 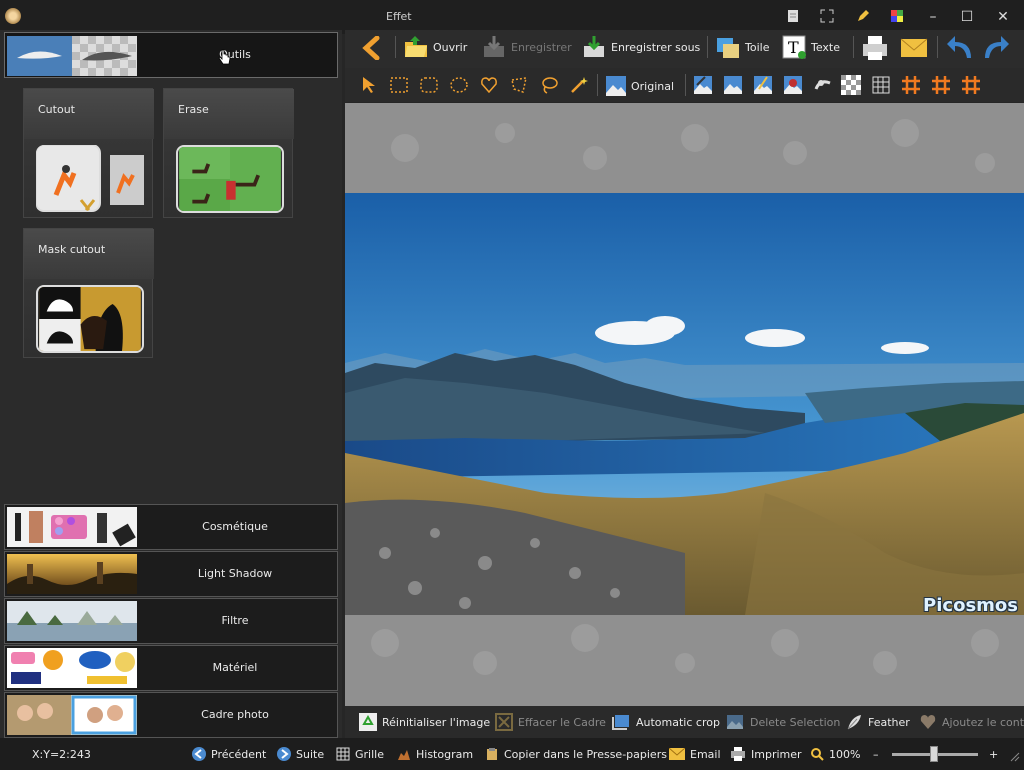 What do you see at coordinates (519, 85) in the screenshot?
I see `polygon-select-icon` at bounding box center [519, 85].